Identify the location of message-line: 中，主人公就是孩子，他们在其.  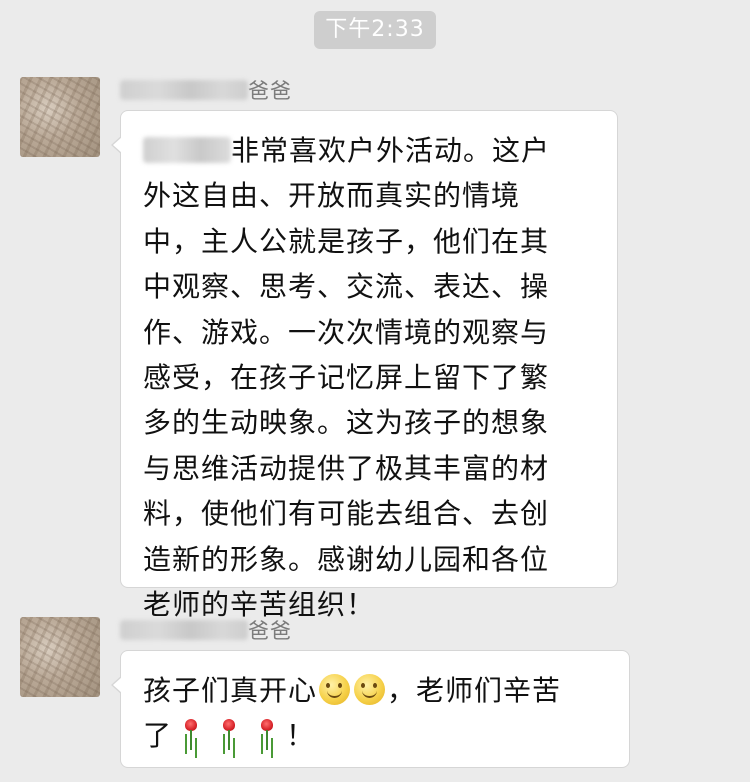
(346, 241).